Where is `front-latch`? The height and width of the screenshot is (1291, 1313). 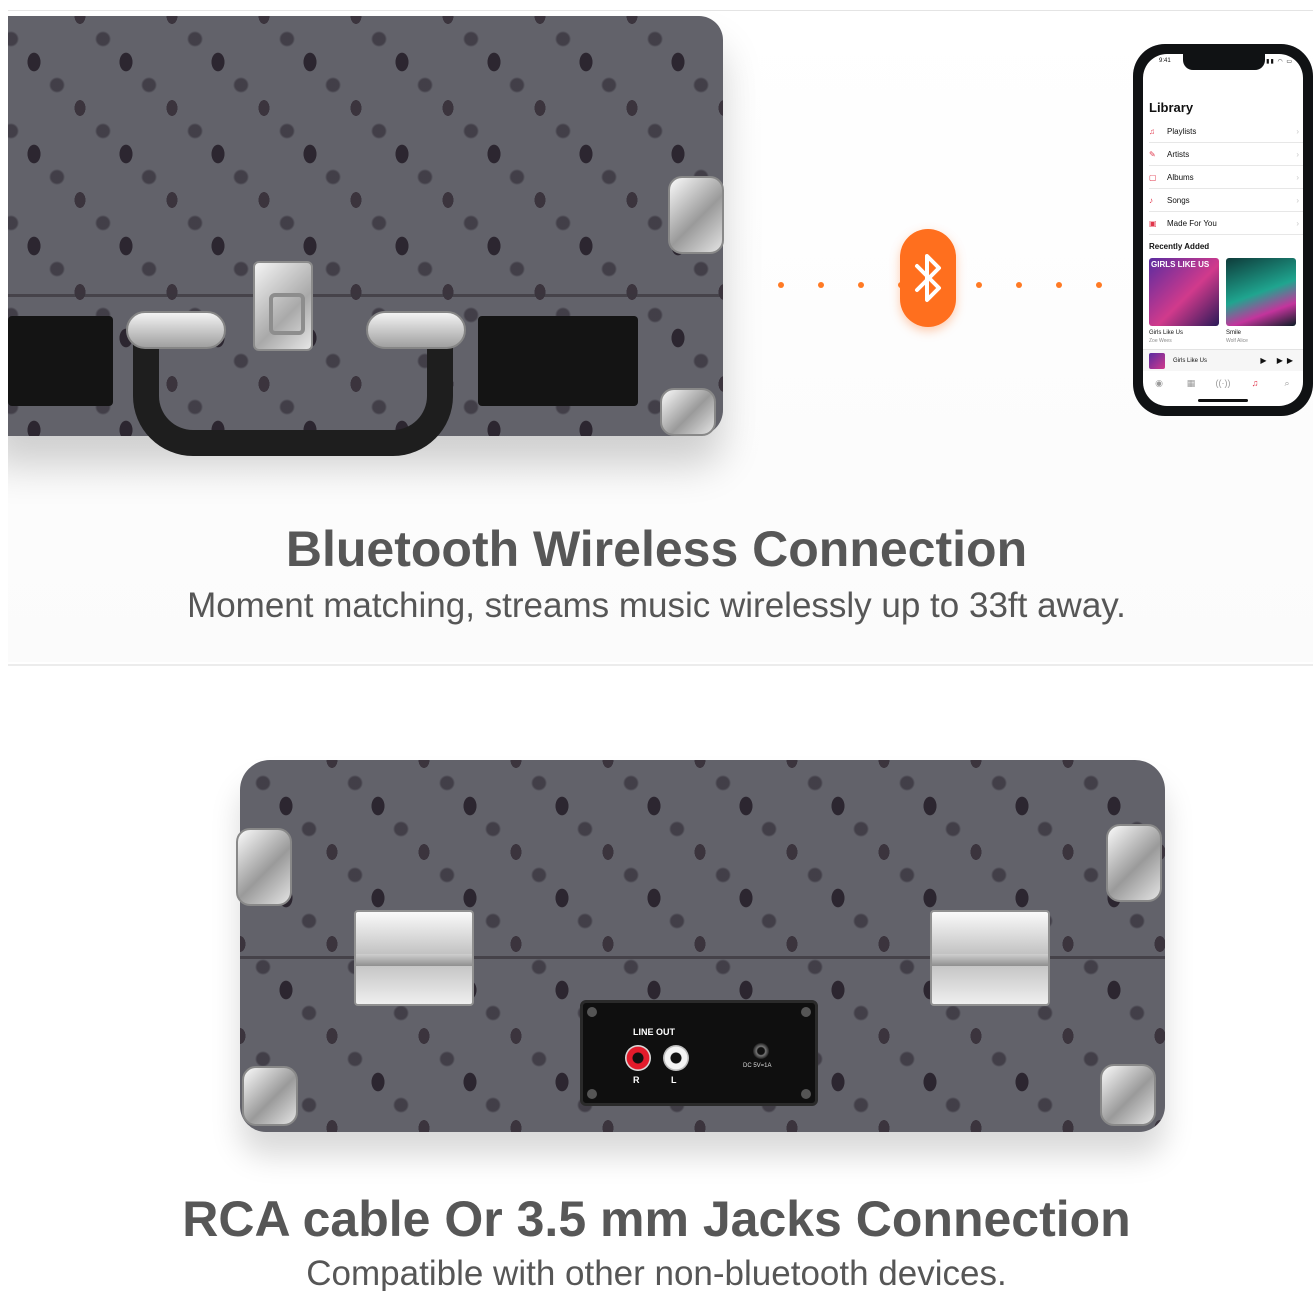 front-latch is located at coordinates (283, 306).